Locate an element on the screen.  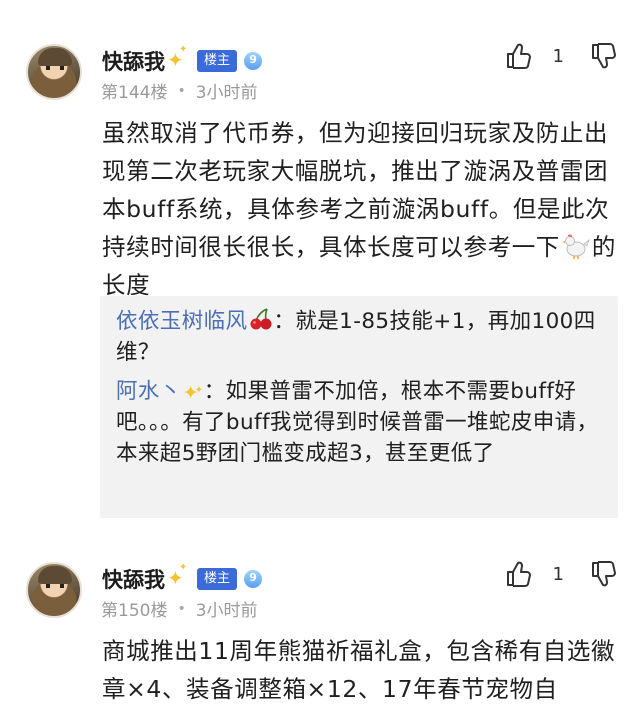
reply-item: 依依玉树临风 ：就是1-85技能+1，再加100四维？ is located at coordinates (359, 337).